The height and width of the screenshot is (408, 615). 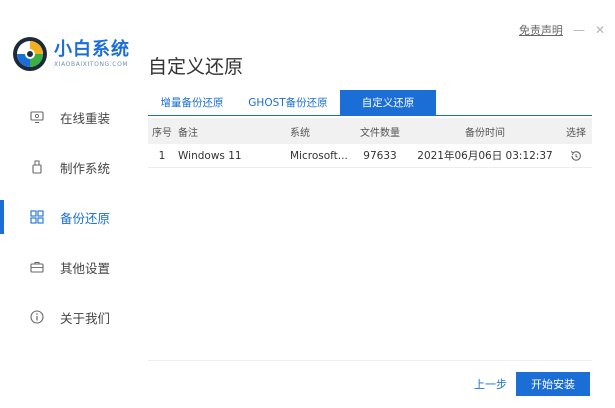 What do you see at coordinates (288, 102) in the screenshot?
I see `tab-ghost-backup: GHOST备份还原` at bounding box center [288, 102].